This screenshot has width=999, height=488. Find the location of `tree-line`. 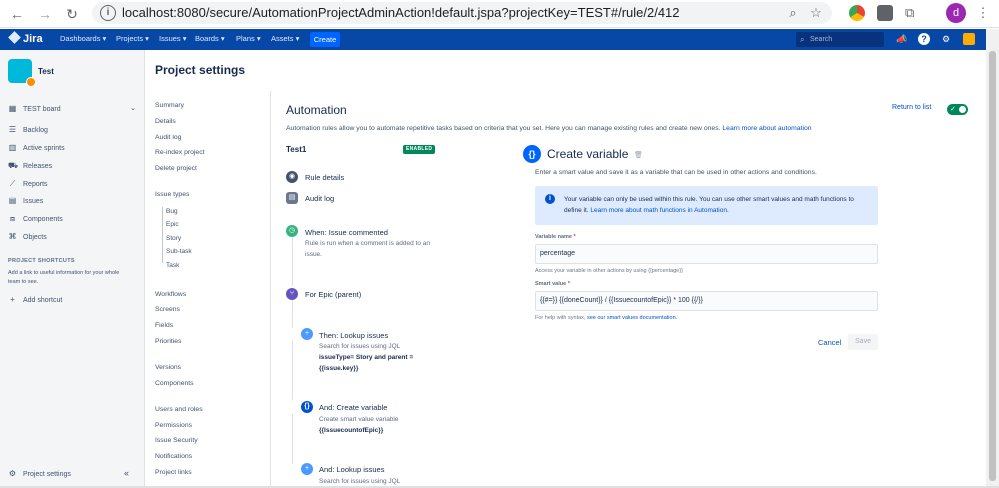

tree-line is located at coordinates (162, 235).